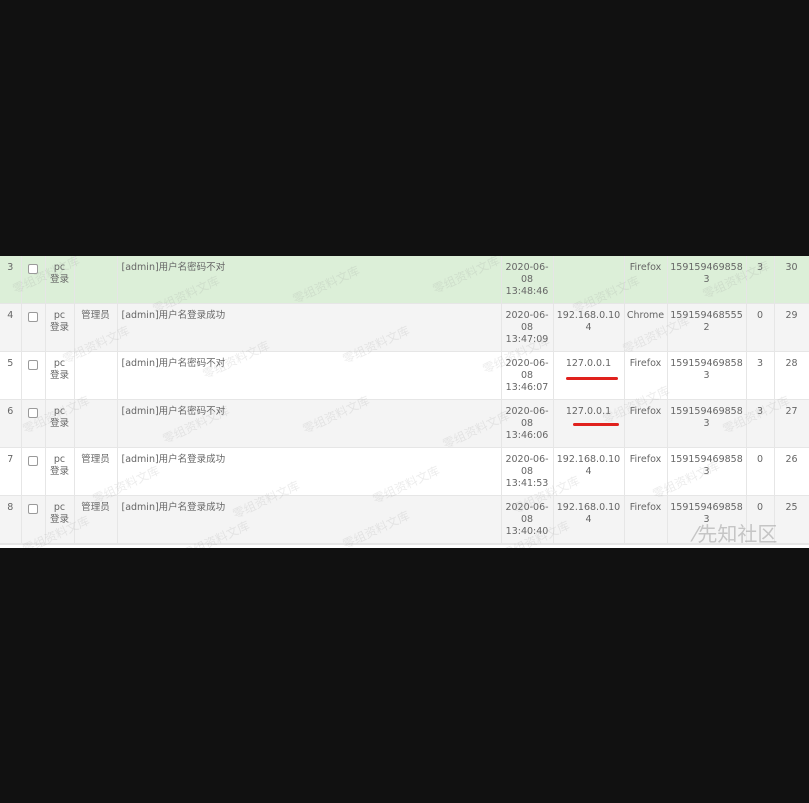 This screenshot has height=803, width=809. What do you see at coordinates (11, 471) in the screenshot?
I see `row-id: 7` at bounding box center [11, 471].